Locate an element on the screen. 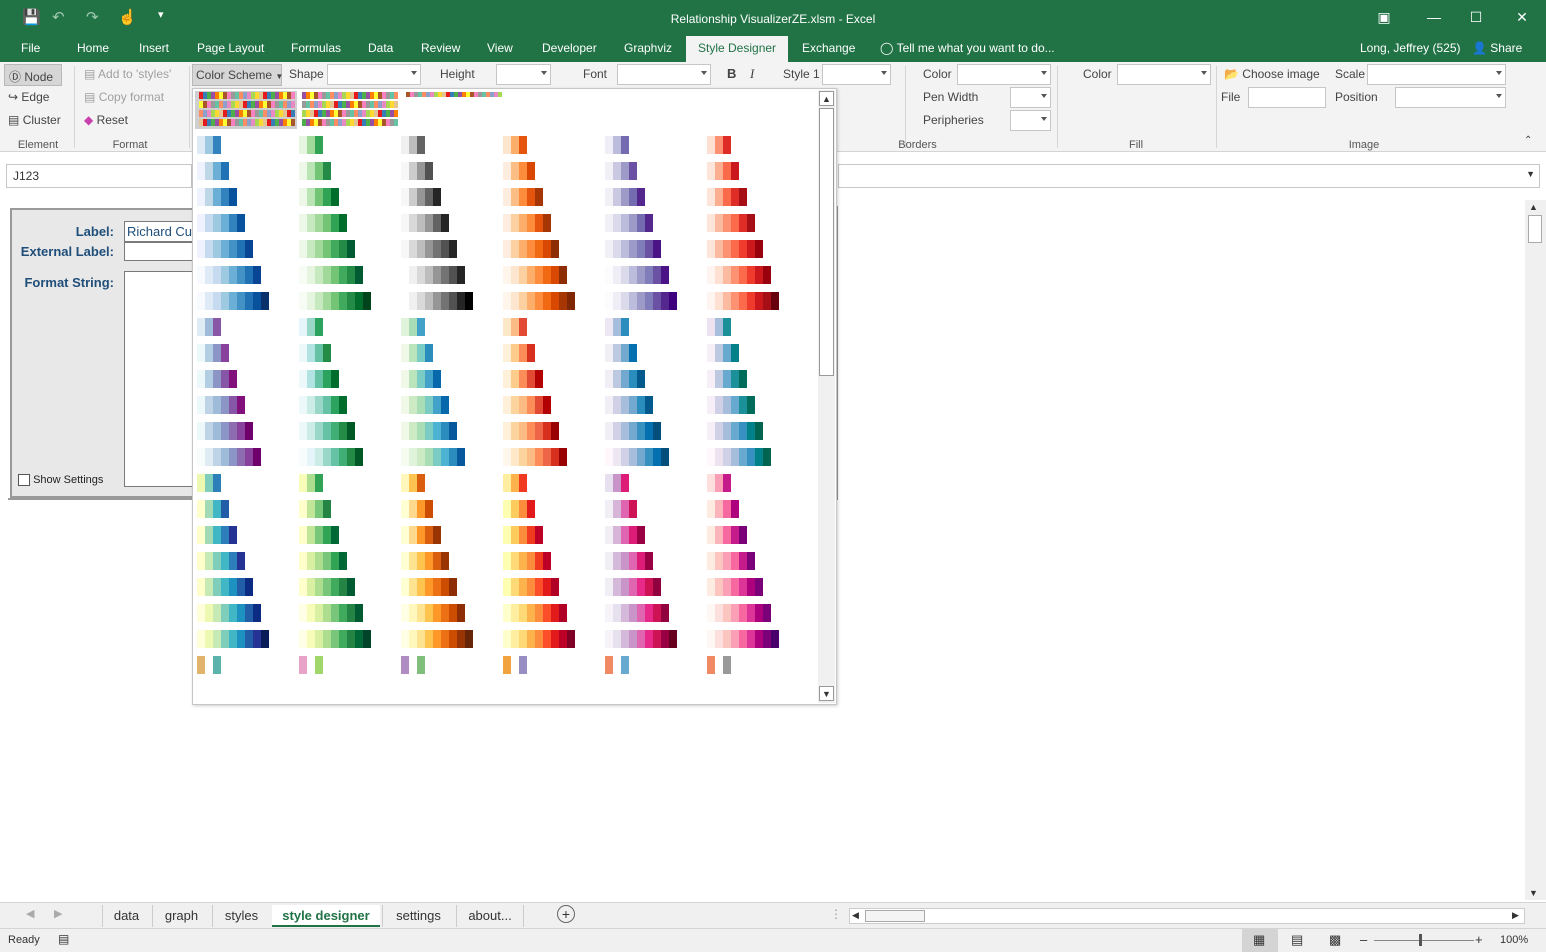 This screenshot has height=952, width=1546. tab-view: View is located at coordinates (500, 49).